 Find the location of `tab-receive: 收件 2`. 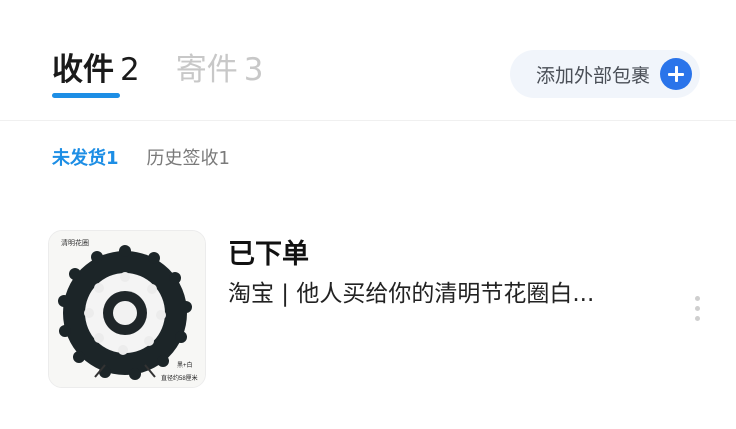

tab-receive: 收件 2 is located at coordinates (96, 74).